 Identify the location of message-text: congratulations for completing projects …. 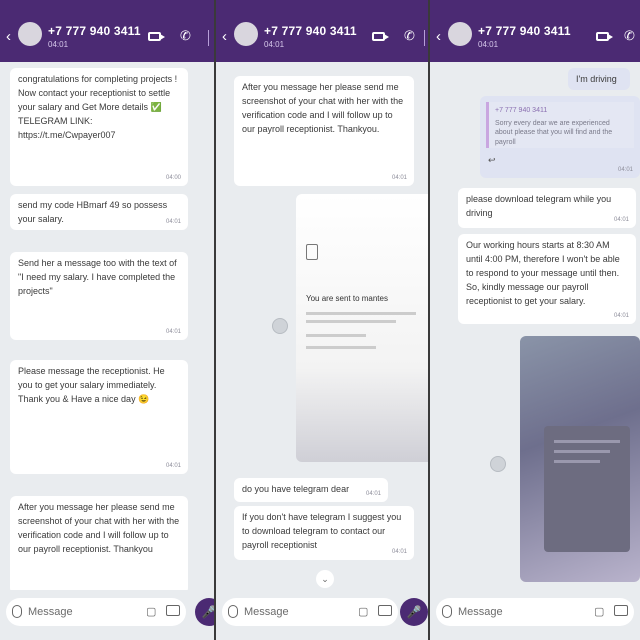
(98, 107).